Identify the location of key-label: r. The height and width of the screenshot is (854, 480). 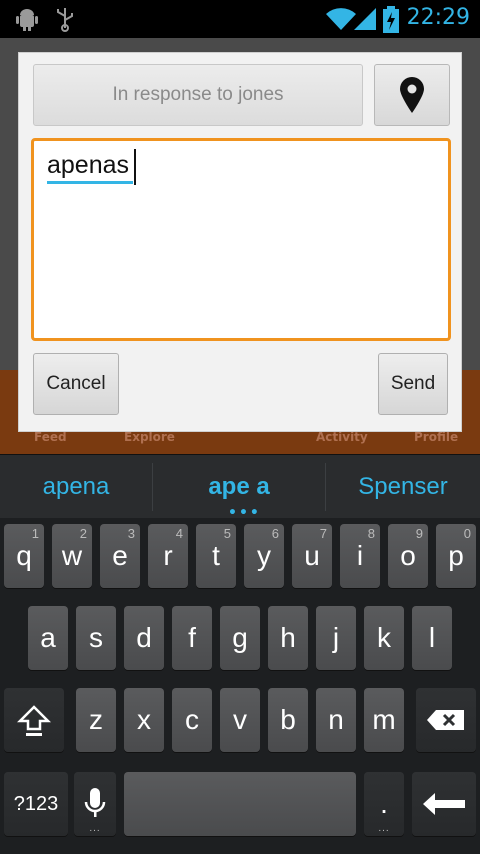
(168, 555).